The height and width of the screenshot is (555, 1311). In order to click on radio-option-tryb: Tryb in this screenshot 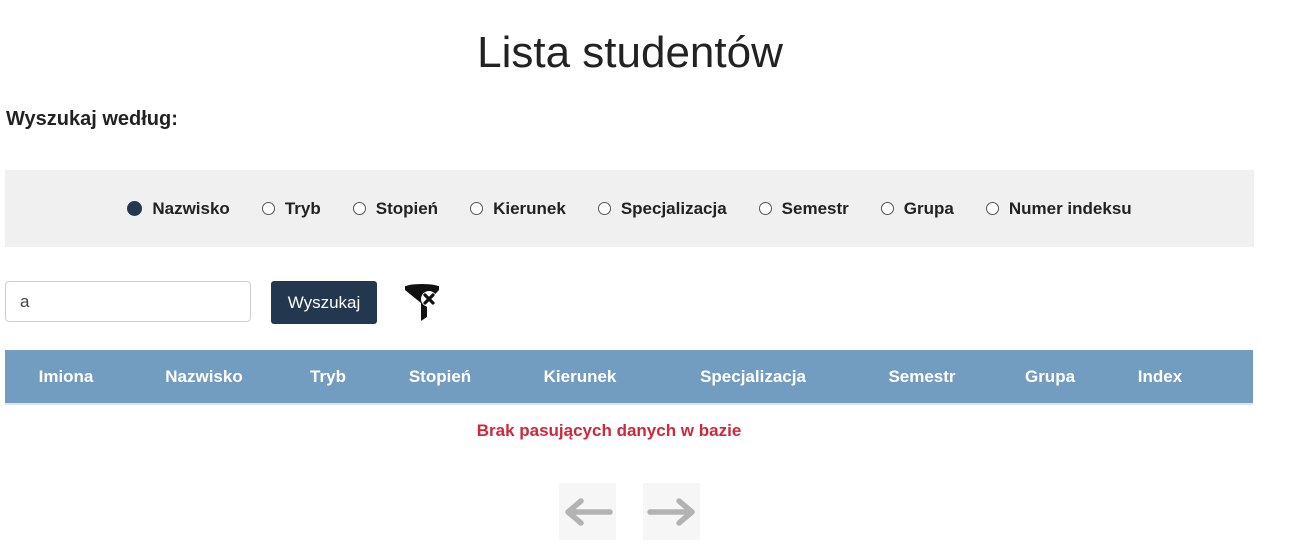, I will do `click(291, 208)`.